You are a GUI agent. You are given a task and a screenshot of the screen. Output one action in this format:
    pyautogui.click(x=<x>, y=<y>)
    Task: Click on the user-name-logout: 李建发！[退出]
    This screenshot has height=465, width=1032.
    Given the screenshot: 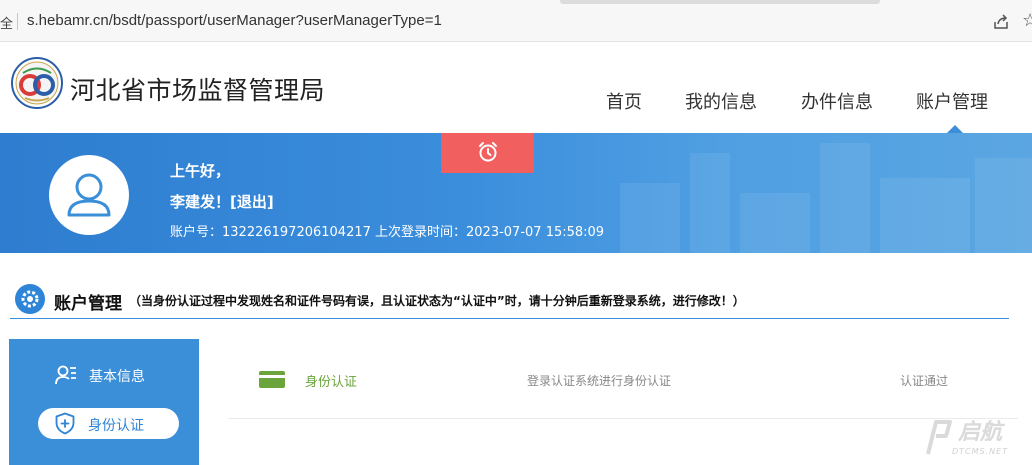 What is the action you would take?
    pyautogui.click(x=222, y=201)
    